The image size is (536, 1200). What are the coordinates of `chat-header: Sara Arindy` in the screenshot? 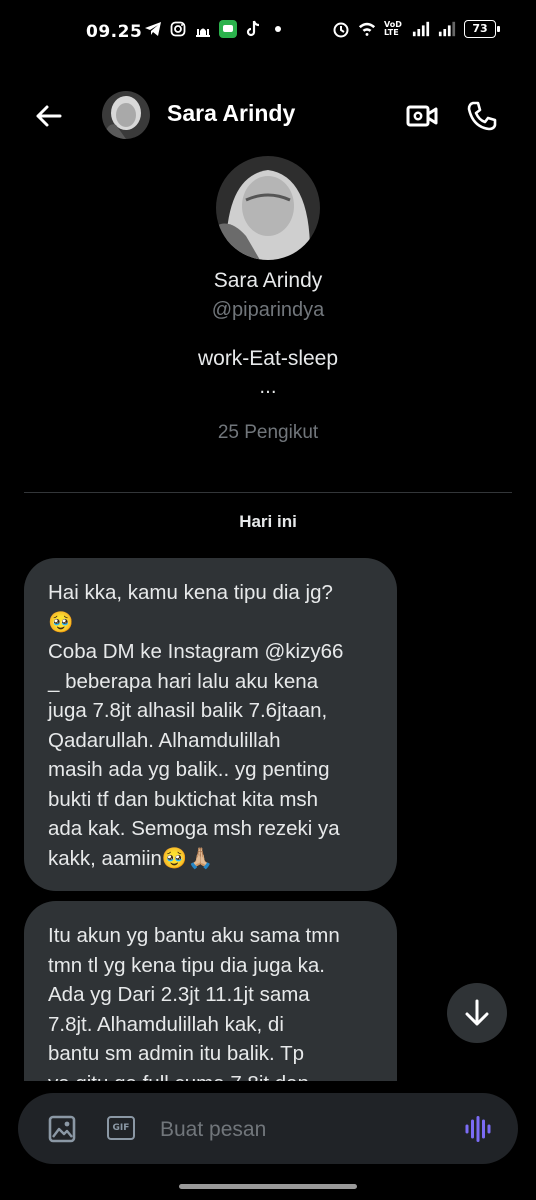 It's located at (268, 115).